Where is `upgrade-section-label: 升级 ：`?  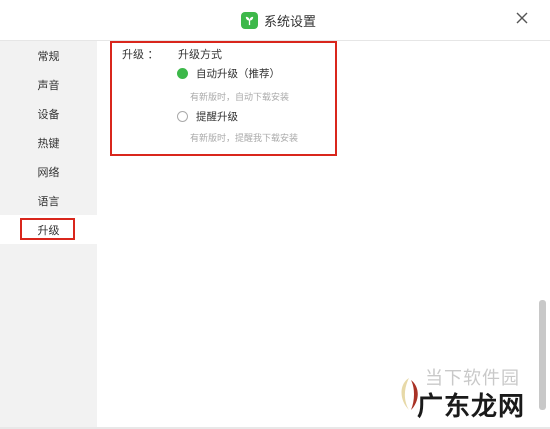
upgrade-section-label: 升级 ： is located at coordinates (140, 54).